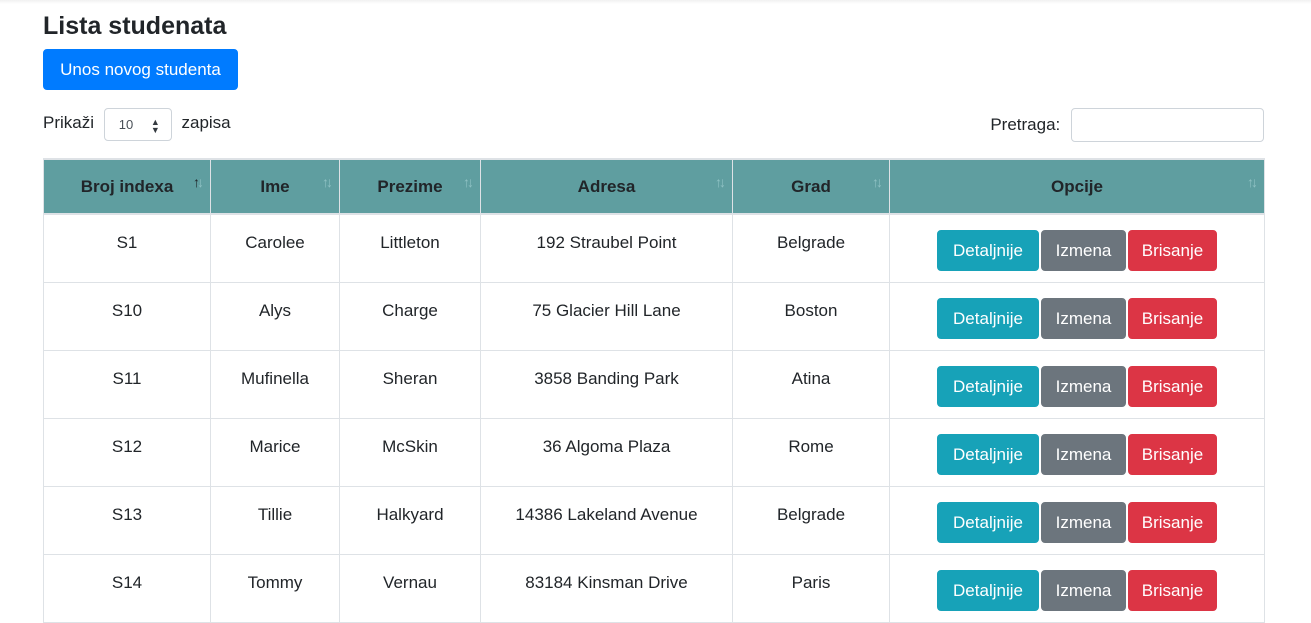  I want to click on column-header-label: Ime, so click(275, 186).